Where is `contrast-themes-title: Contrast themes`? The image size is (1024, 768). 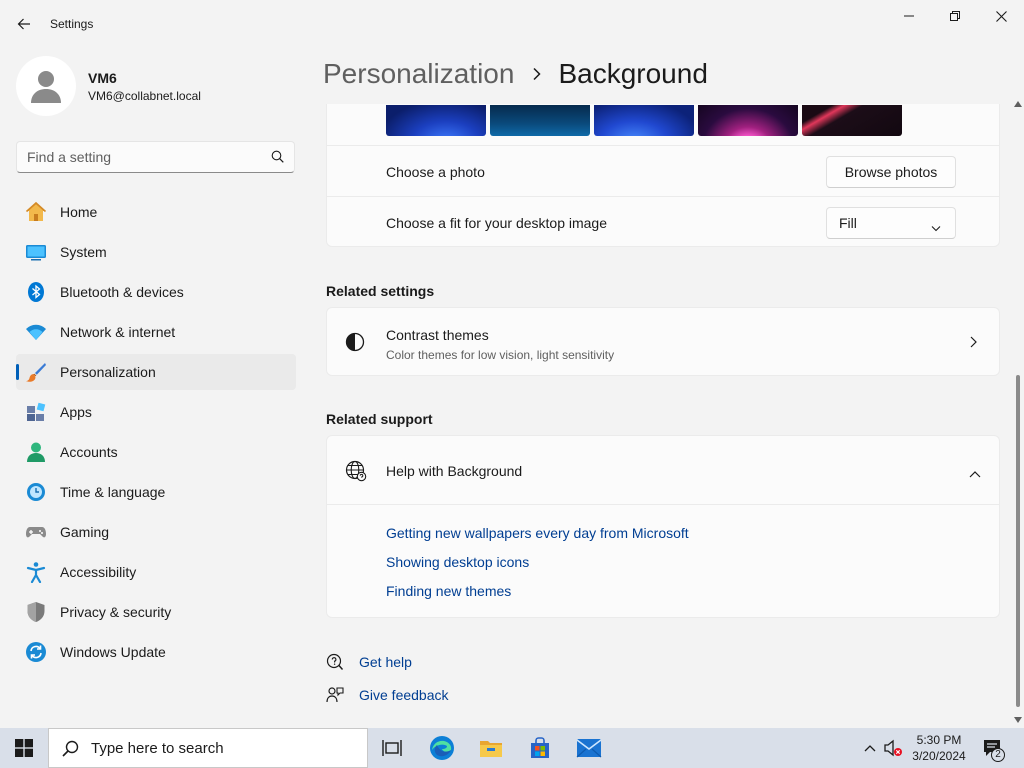
contrast-themes-title: Contrast themes is located at coordinates (437, 335).